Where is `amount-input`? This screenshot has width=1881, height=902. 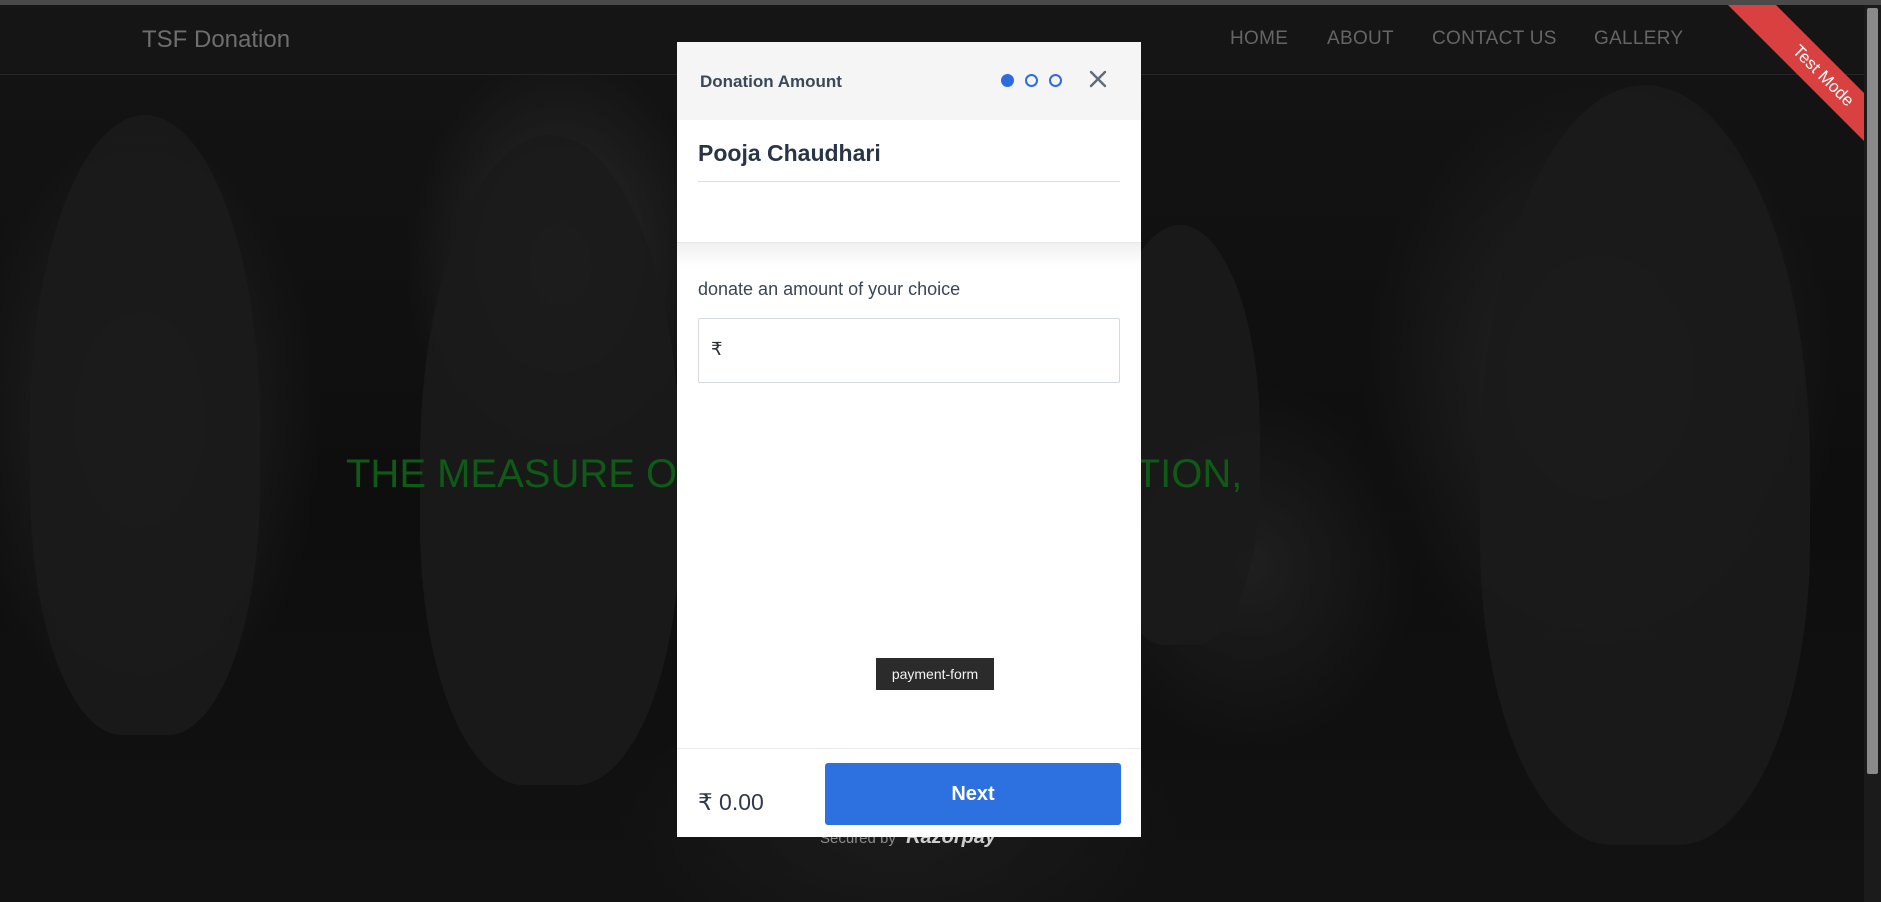
amount-input is located at coordinates (920, 351).